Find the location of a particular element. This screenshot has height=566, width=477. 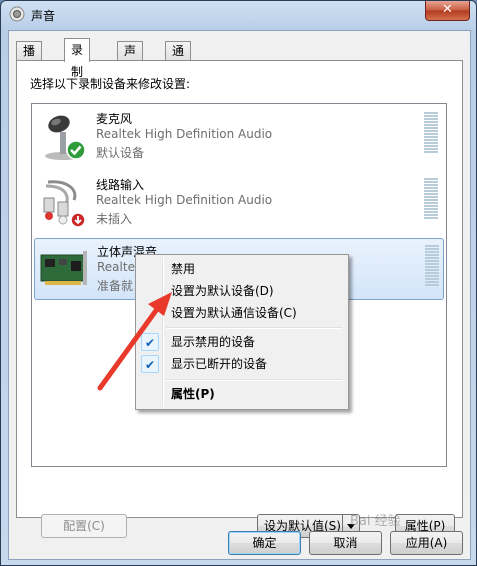

button-label: 配置(C) is located at coordinates (84, 526).